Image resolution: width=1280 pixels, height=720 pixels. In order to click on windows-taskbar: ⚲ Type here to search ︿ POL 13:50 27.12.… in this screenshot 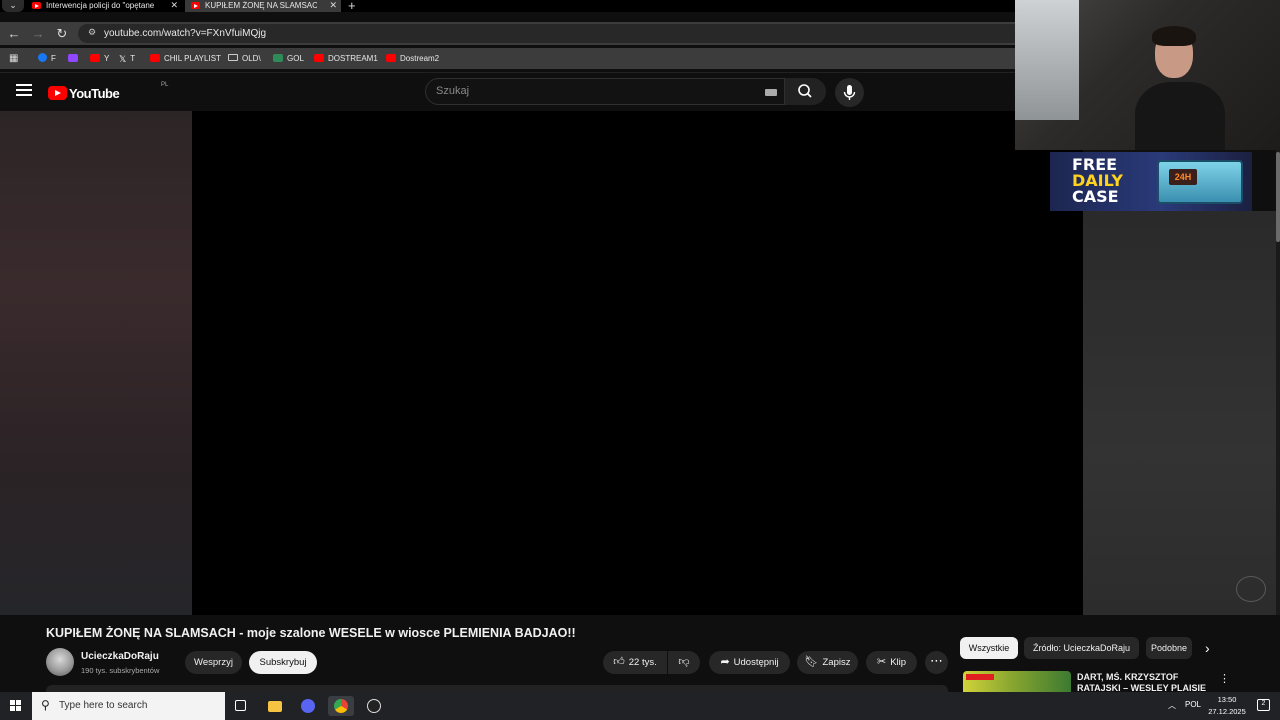, I will do `click(640, 706)`.